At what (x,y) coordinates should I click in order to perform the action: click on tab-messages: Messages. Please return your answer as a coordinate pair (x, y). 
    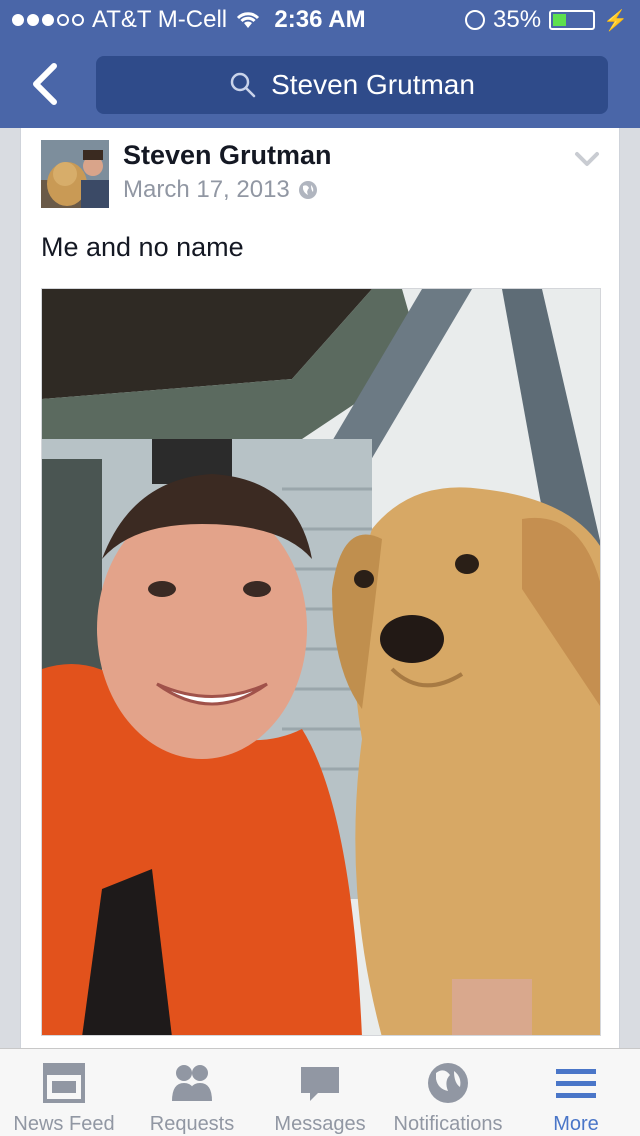
    Looking at the image, I should click on (320, 1092).